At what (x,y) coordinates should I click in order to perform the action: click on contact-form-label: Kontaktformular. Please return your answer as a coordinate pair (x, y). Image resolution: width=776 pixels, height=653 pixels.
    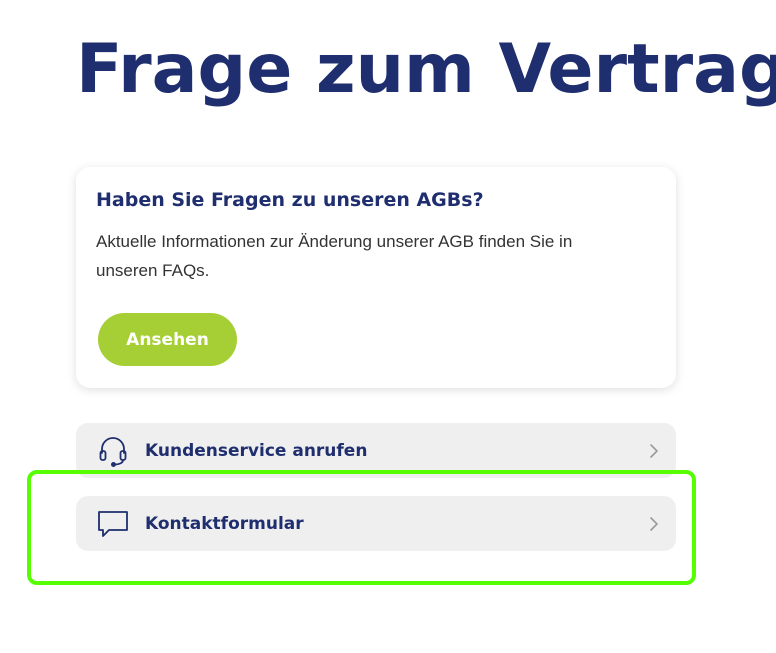
    Looking at the image, I should click on (224, 523).